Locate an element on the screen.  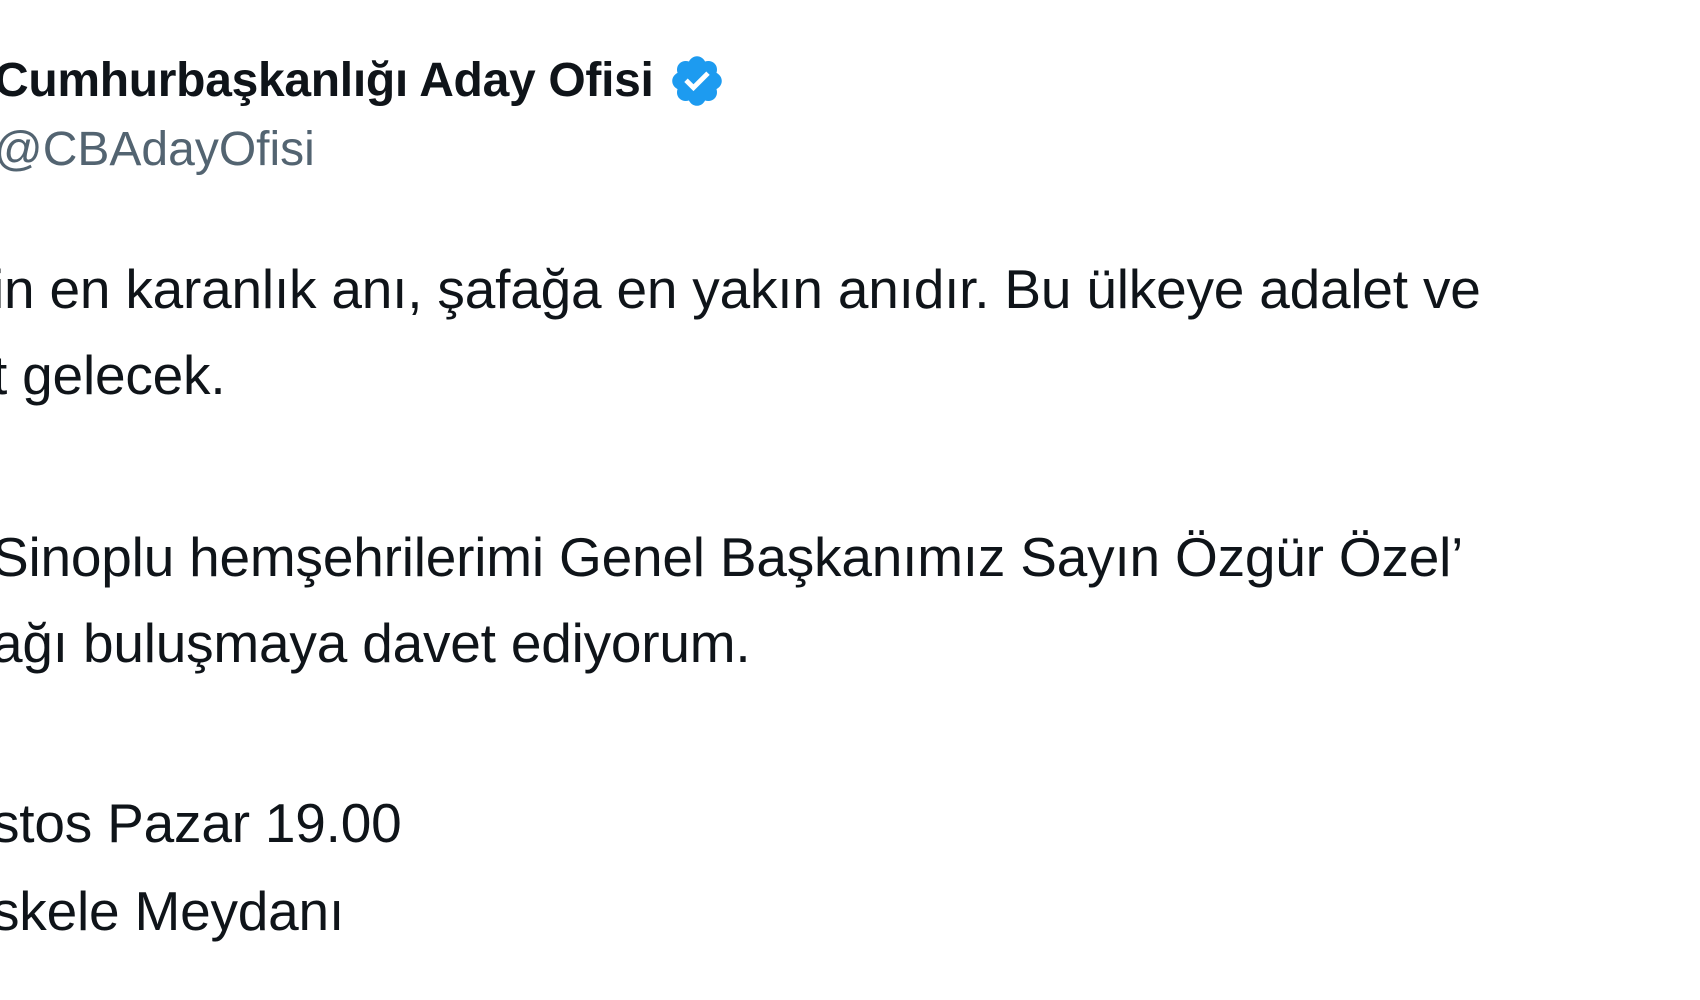
author-display-name: Cumhurbaşkanlığı Aday Ofisi is located at coordinates (327, 81).